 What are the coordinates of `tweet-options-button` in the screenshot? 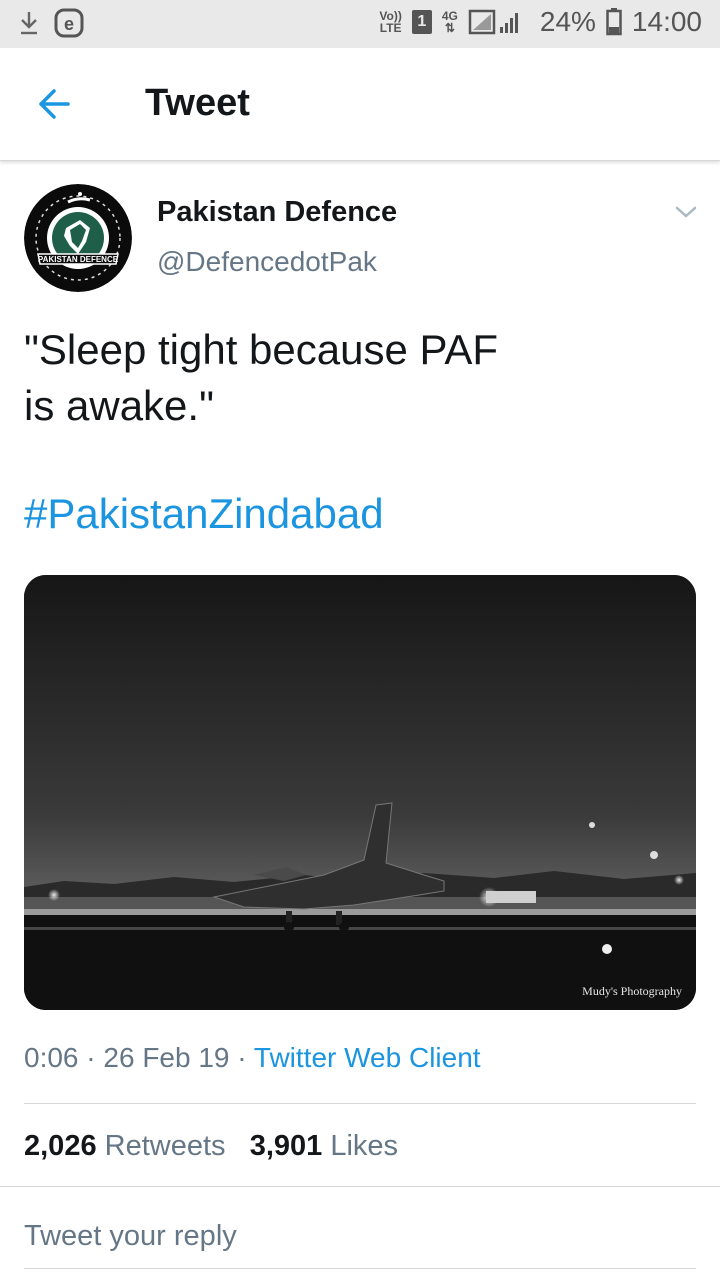 It's located at (686, 212).